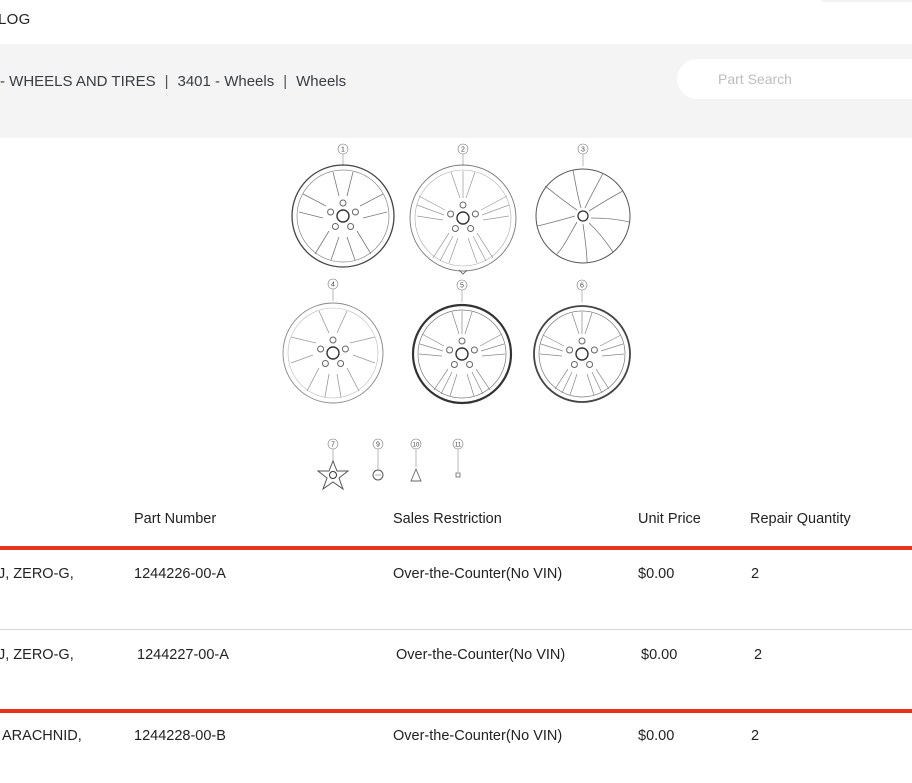 The image size is (912, 783). I want to click on cell-part-number: 1244228-00-B, so click(180, 736).